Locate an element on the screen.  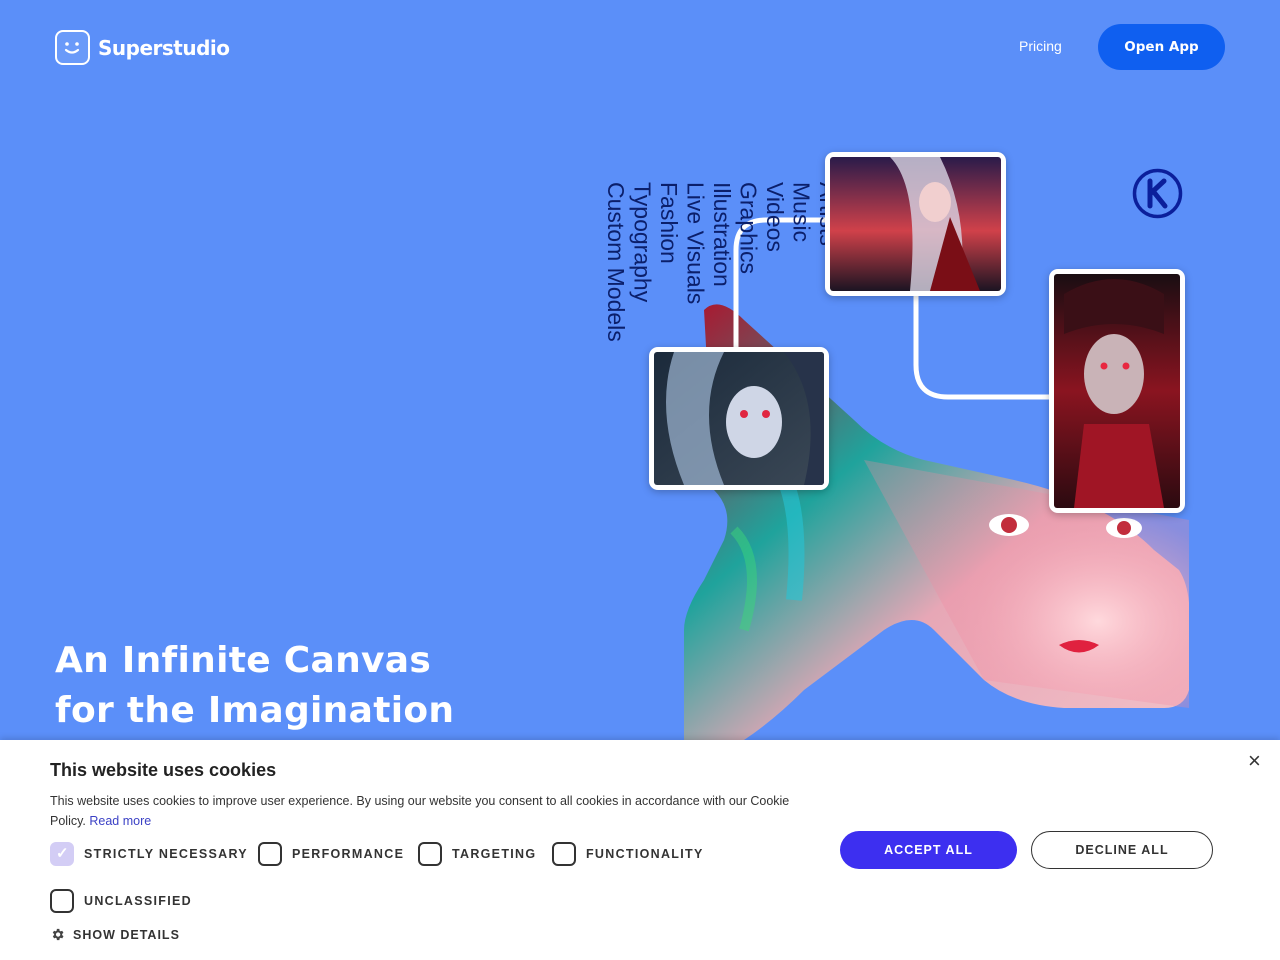
check-icon is located at coordinates (62, 854).